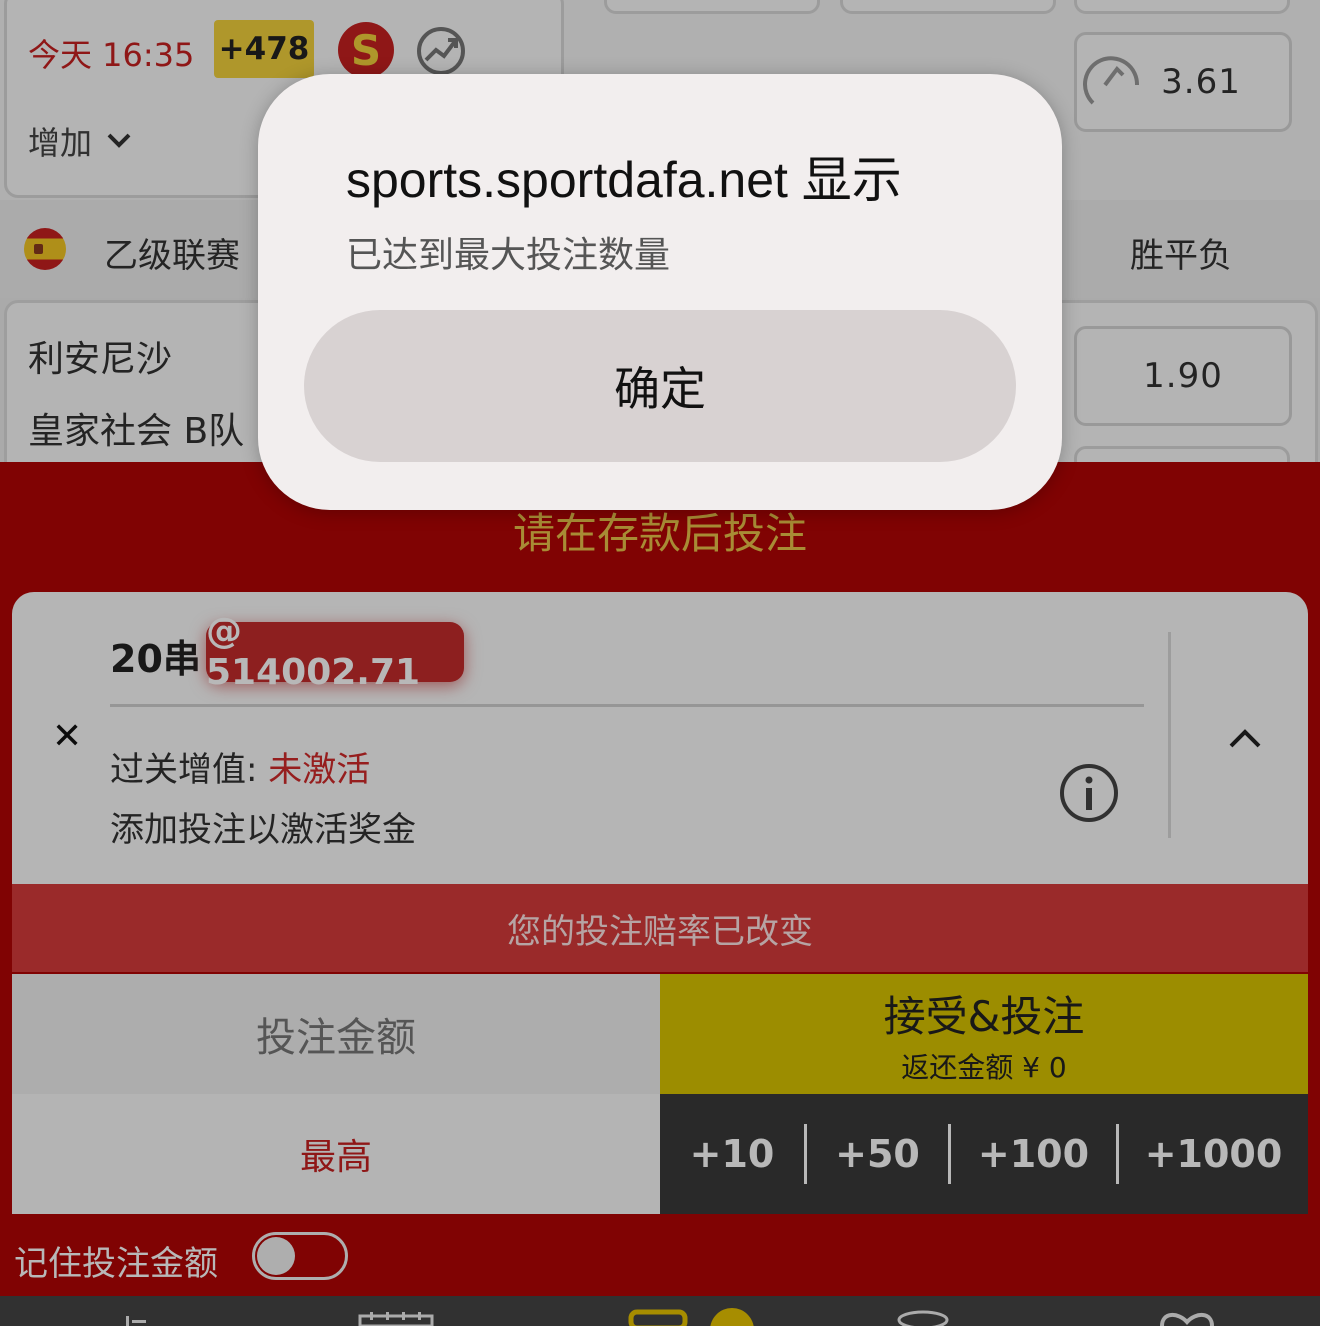 The width and height of the screenshot is (1320, 1326). I want to click on dialog-title: sports.sportdafa.net 显示, so click(624, 180).